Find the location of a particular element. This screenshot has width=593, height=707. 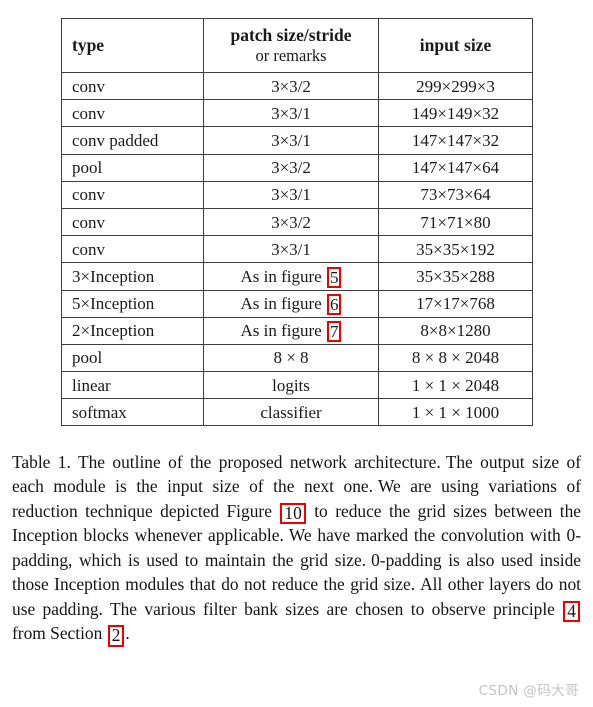

cell-input-size: 71×71×80 is located at coordinates (455, 222).